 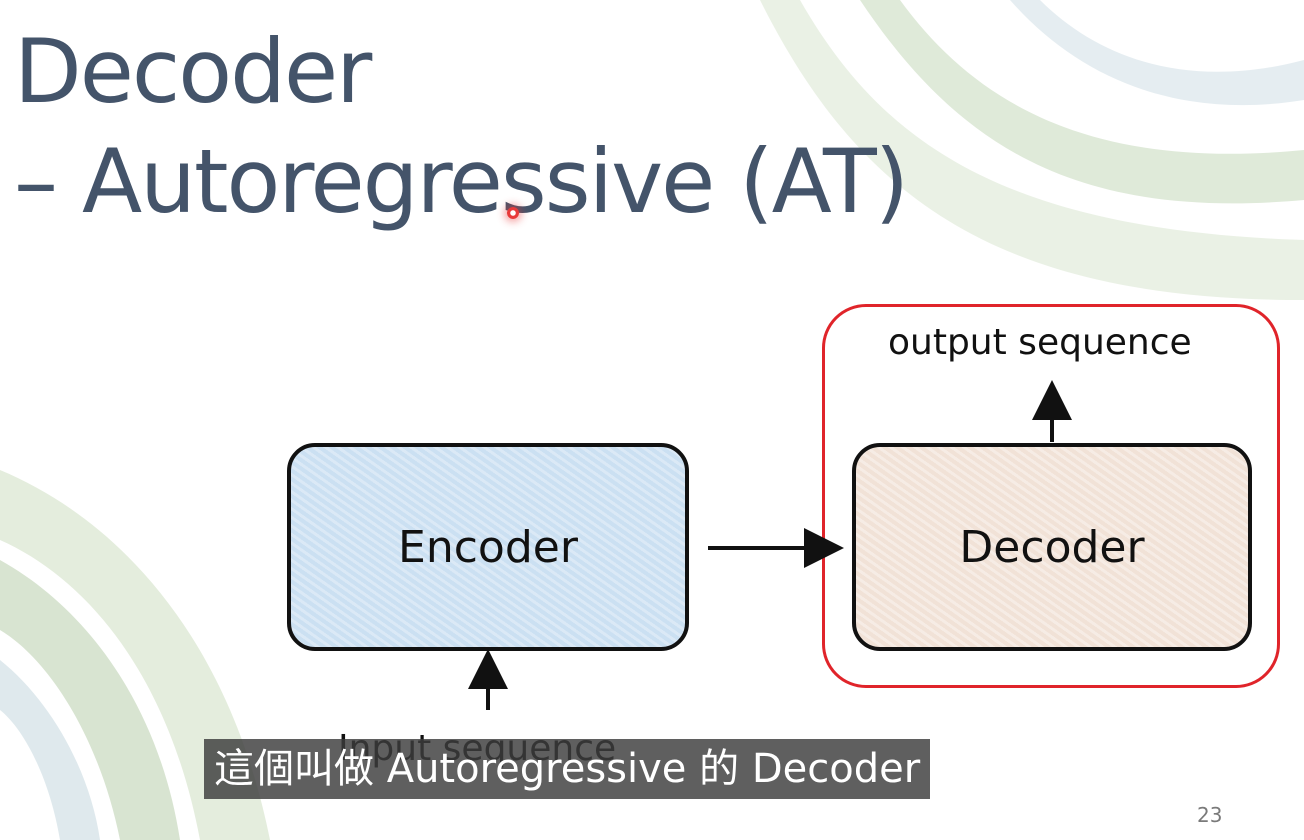 I want to click on page-number: 23, so click(x=1210, y=815).